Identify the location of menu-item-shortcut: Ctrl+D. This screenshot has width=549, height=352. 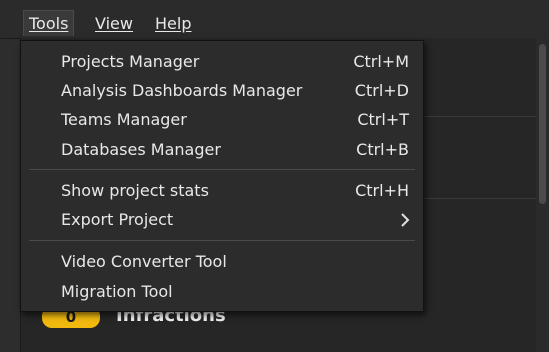
(381, 90).